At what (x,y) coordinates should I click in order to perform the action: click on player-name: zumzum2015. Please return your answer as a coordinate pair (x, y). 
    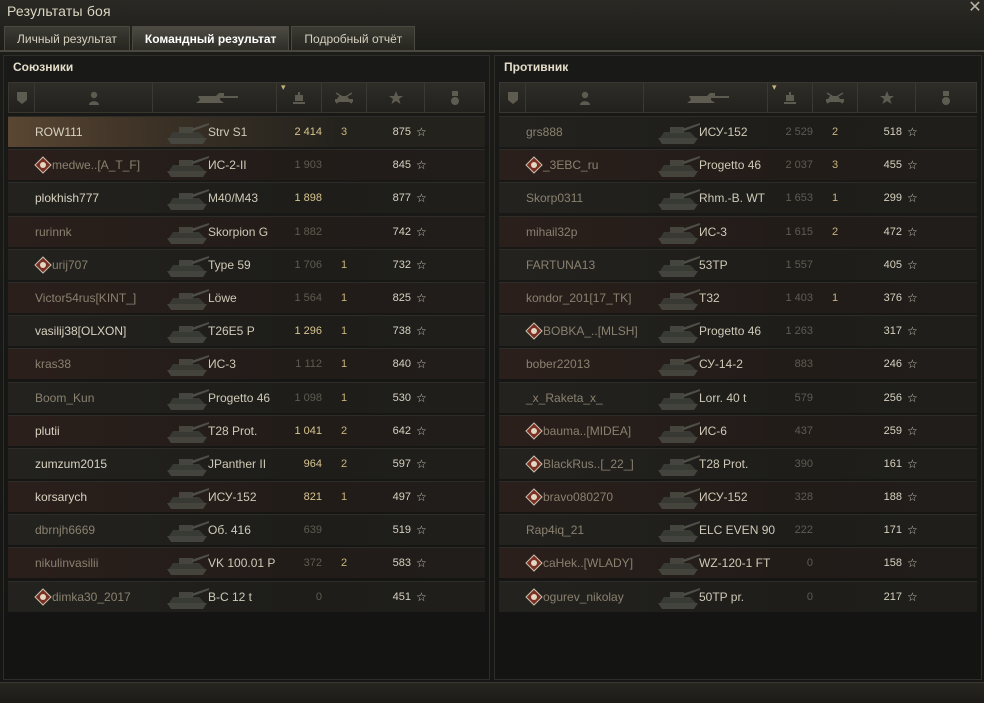
    Looking at the image, I should click on (71, 463).